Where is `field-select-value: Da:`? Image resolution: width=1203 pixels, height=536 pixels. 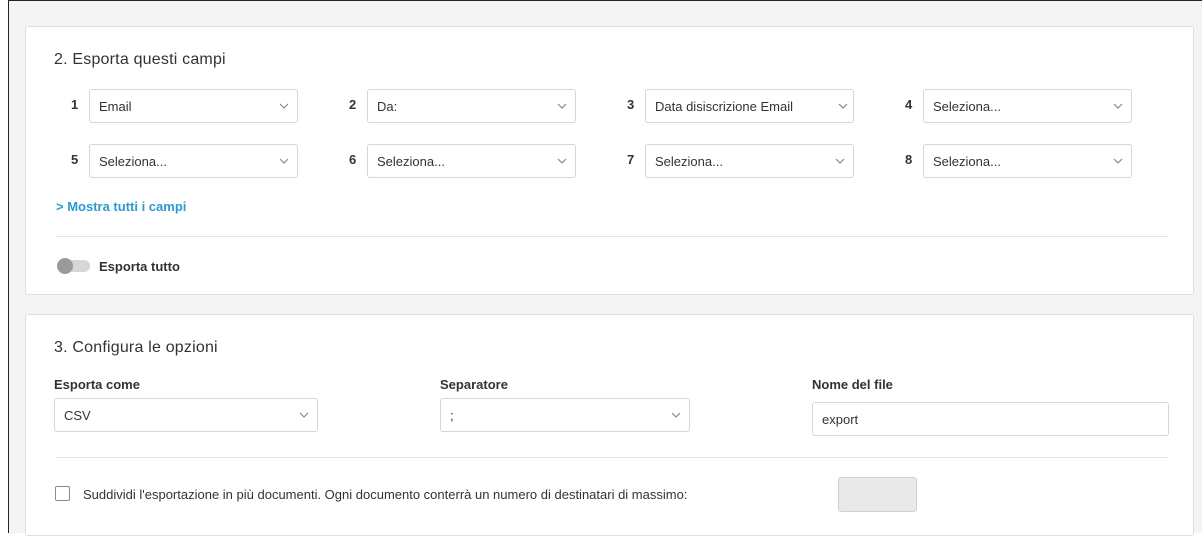
field-select-value: Da: is located at coordinates (387, 106).